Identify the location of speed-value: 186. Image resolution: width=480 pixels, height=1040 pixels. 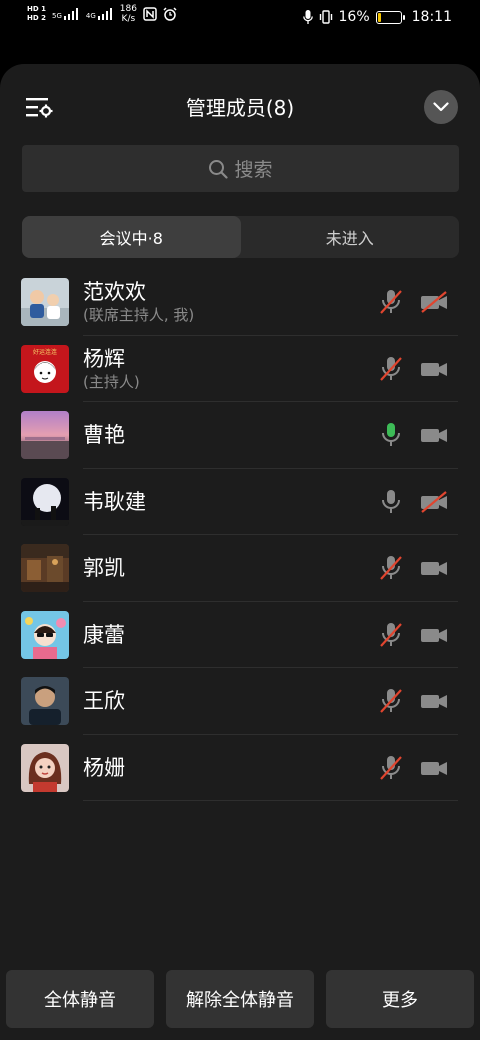
(128, 9).